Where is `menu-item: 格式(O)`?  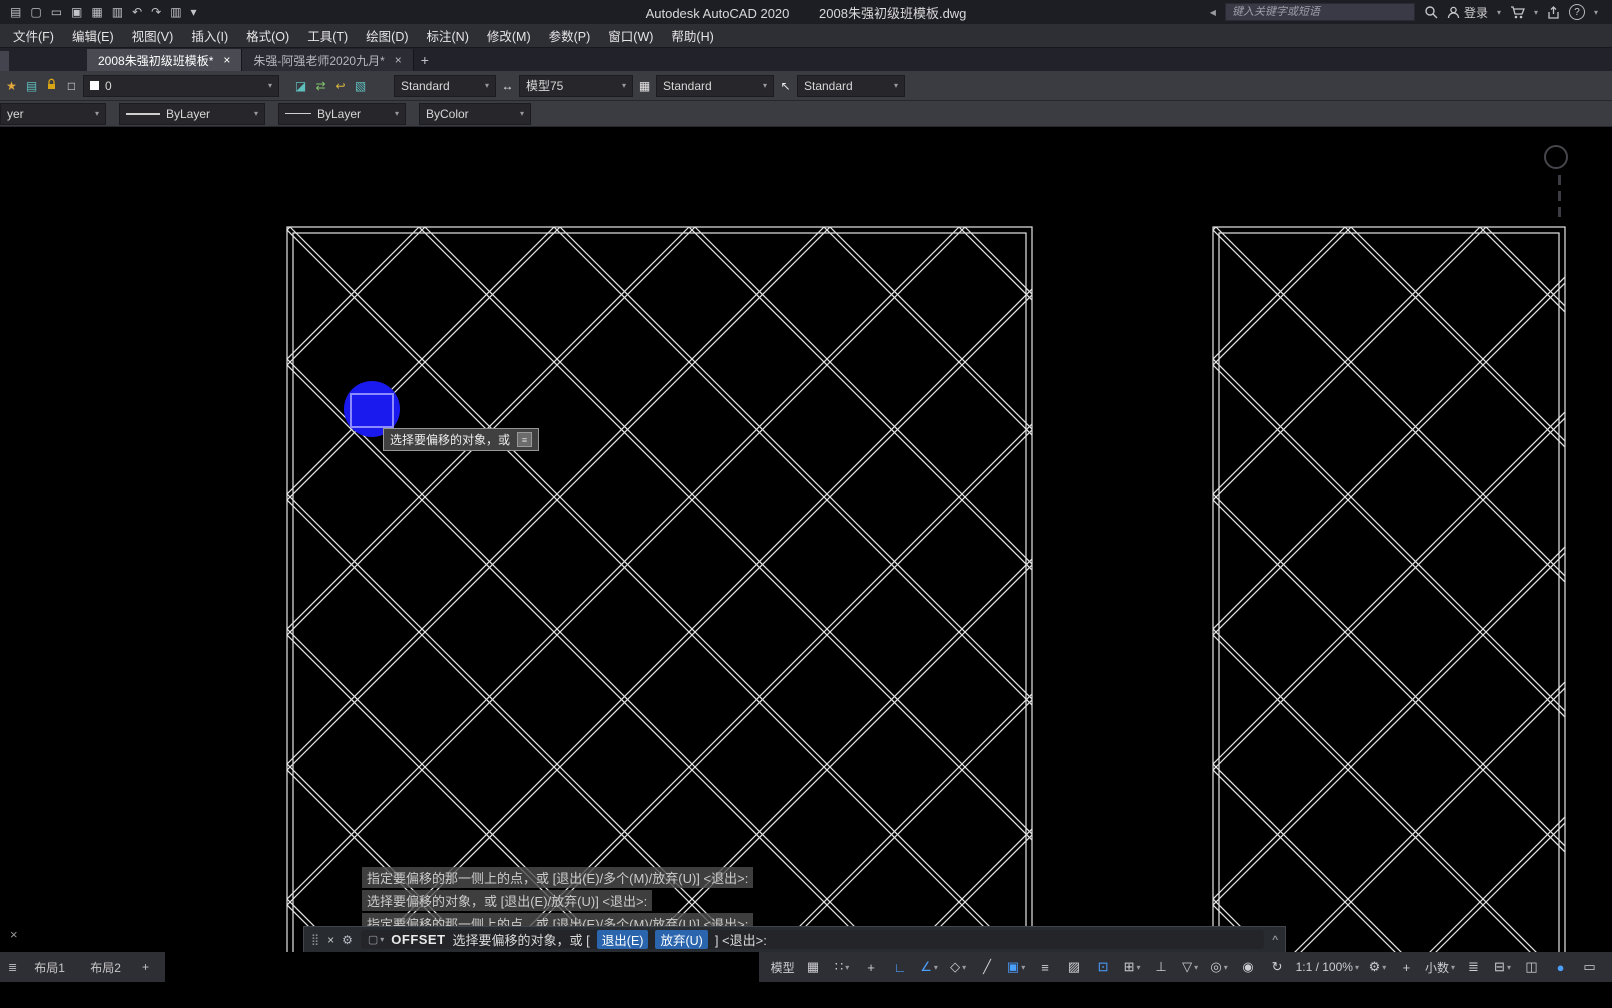 menu-item: 格式(O) is located at coordinates (267, 35).